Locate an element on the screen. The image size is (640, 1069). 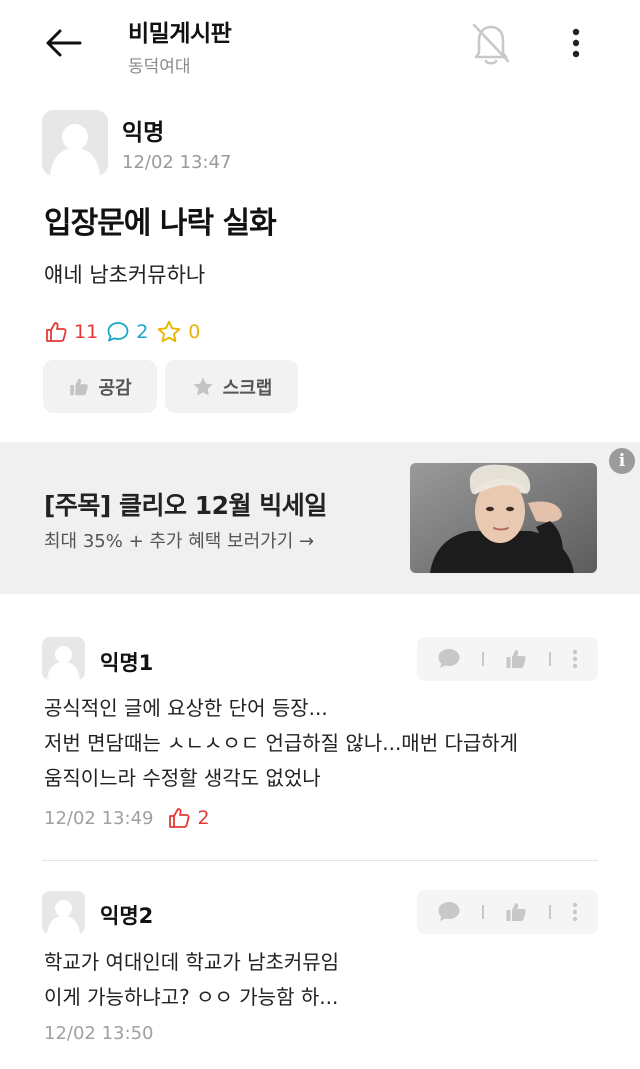
author-avatar is located at coordinates (75, 143).